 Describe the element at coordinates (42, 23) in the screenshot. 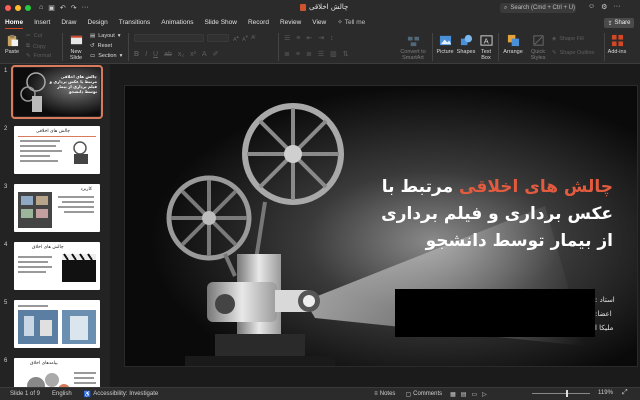

I see `tab-insert: Insert` at that location.